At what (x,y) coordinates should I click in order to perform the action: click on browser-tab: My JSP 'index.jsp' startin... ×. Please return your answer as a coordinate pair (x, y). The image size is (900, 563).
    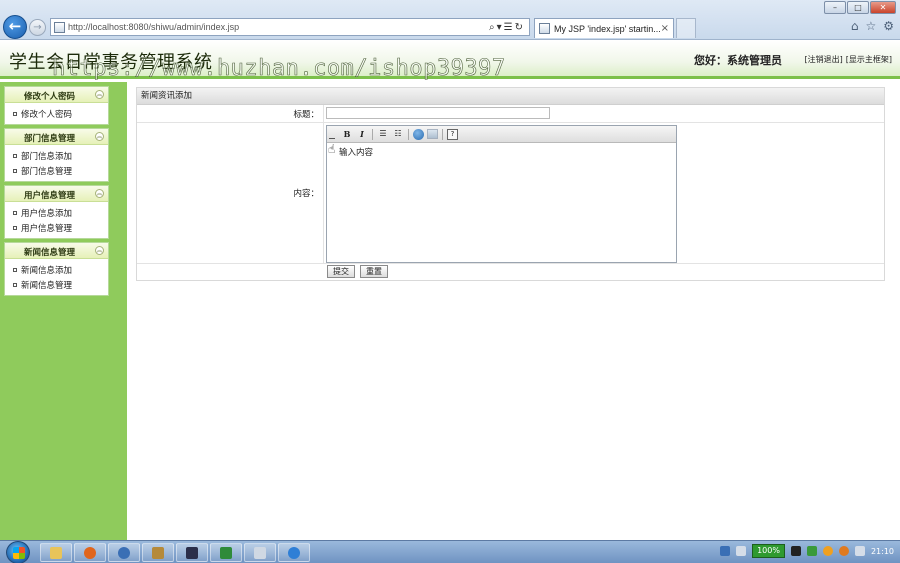
    Looking at the image, I should click on (604, 28).